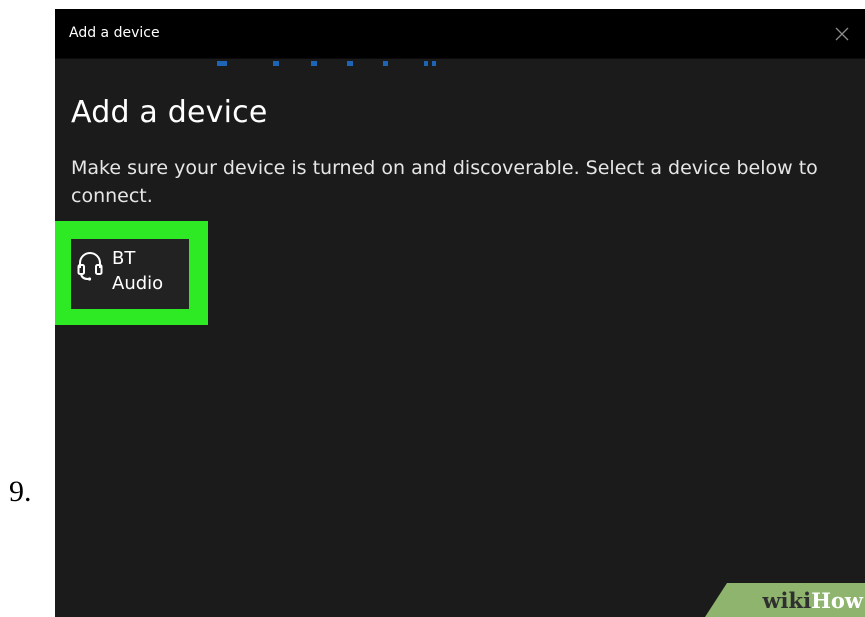 The image size is (865, 617). I want to click on title-bar: Add a device, so click(460, 34).